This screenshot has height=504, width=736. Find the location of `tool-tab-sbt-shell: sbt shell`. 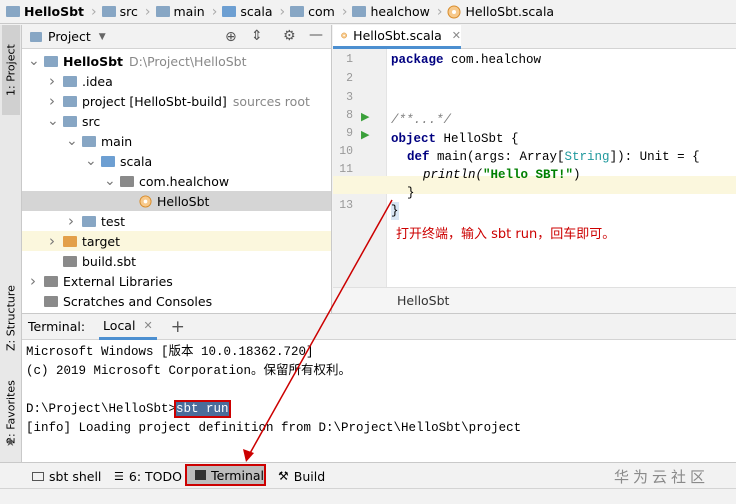

tool-tab-sbt-shell: sbt shell is located at coordinates (66, 476).